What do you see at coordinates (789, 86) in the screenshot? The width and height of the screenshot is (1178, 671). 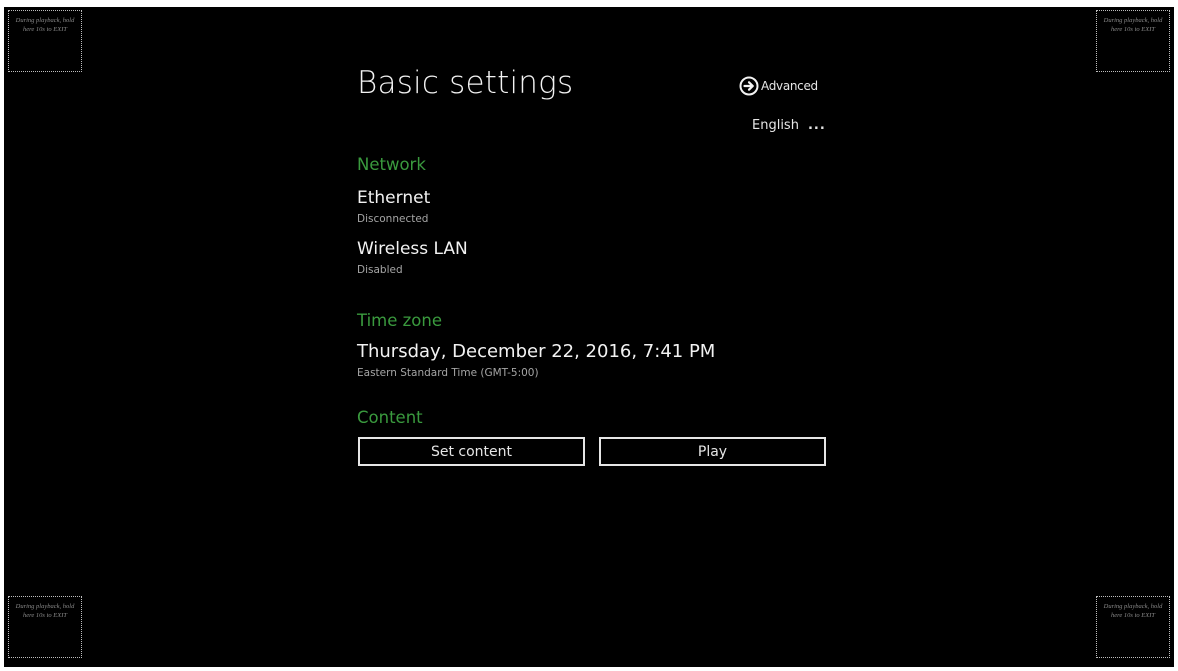 I see `advanced-label: Advanced` at bounding box center [789, 86].